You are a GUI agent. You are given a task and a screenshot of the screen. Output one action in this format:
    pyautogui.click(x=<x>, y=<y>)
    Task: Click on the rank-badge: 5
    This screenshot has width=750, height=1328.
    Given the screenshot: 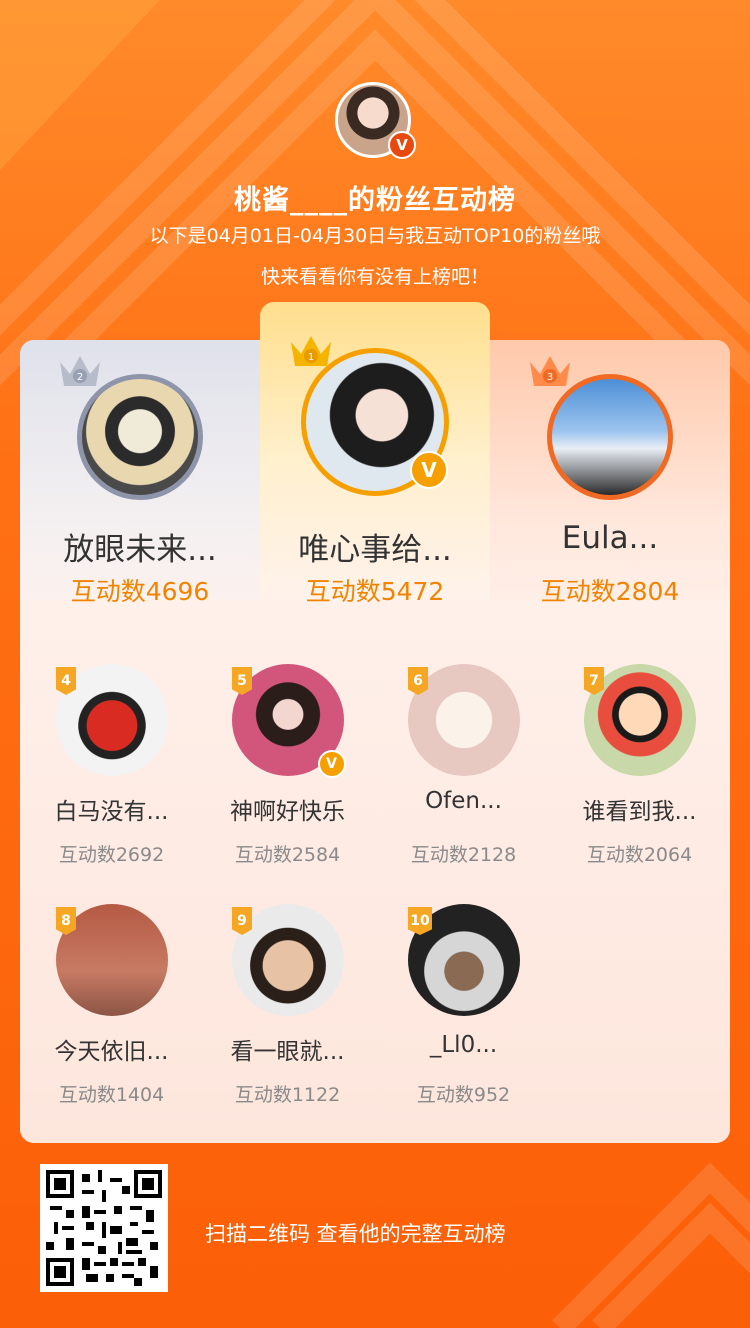 What is the action you would take?
    pyautogui.click(x=242, y=681)
    